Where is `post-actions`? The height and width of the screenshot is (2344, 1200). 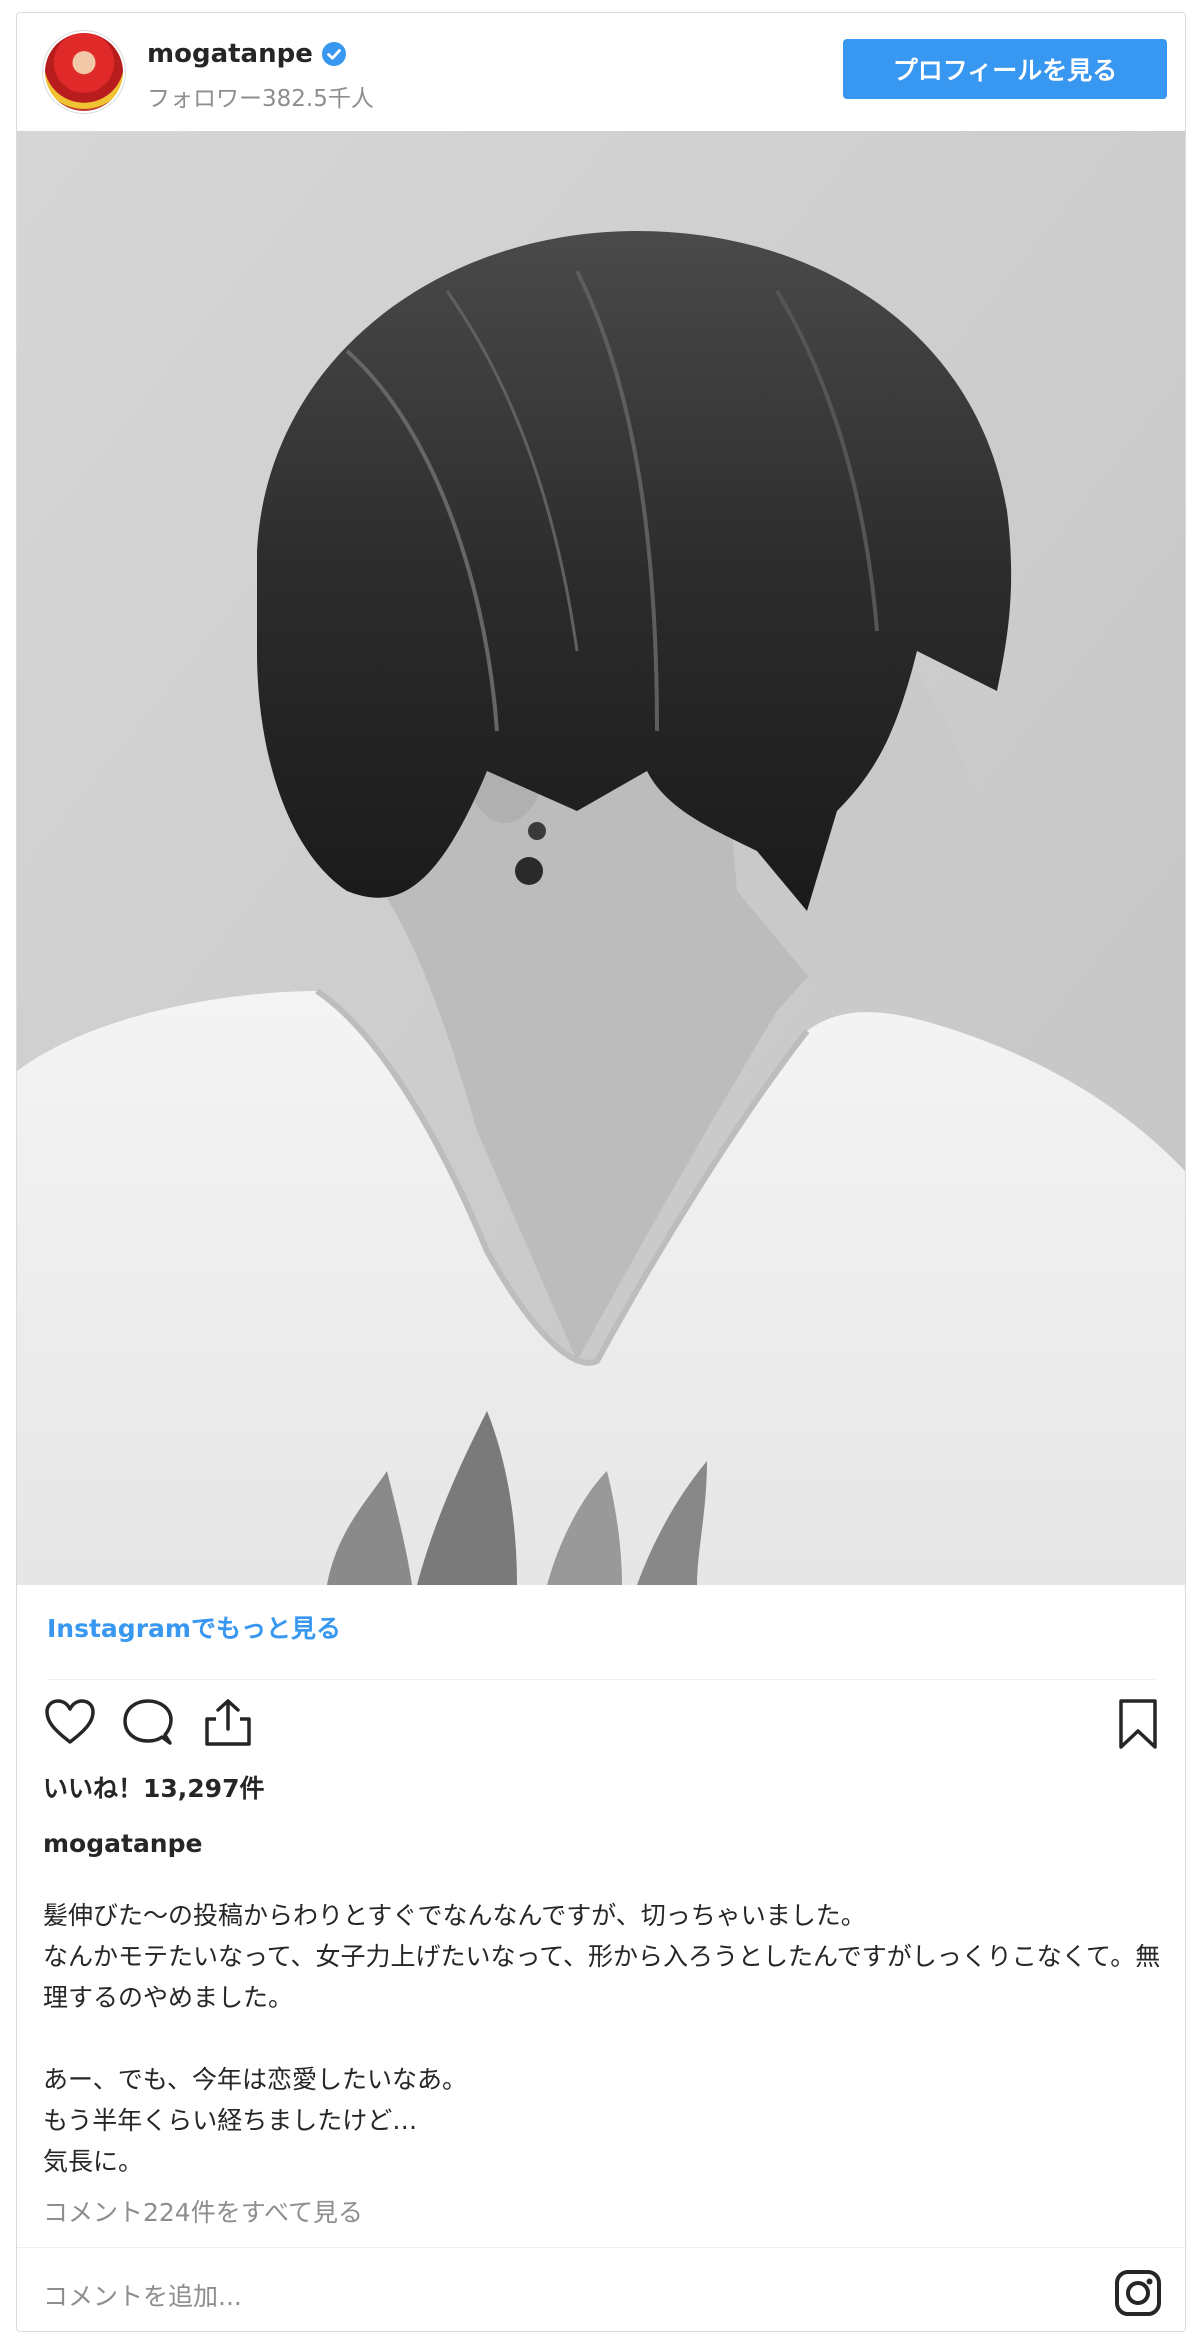
post-actions is located at coordinates (601, 1727).